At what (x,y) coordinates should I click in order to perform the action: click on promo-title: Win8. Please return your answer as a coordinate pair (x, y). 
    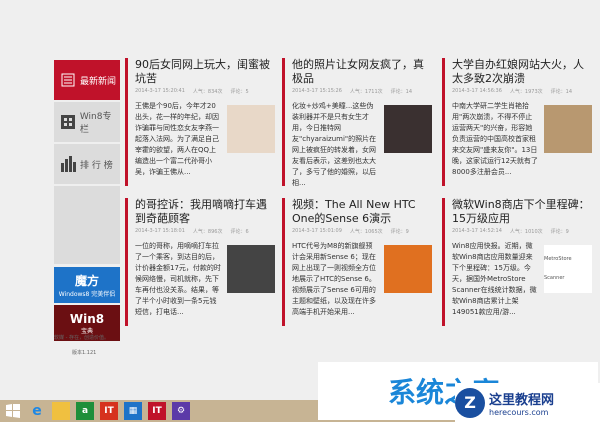
    Looking at the image, I should click on (87, 318).